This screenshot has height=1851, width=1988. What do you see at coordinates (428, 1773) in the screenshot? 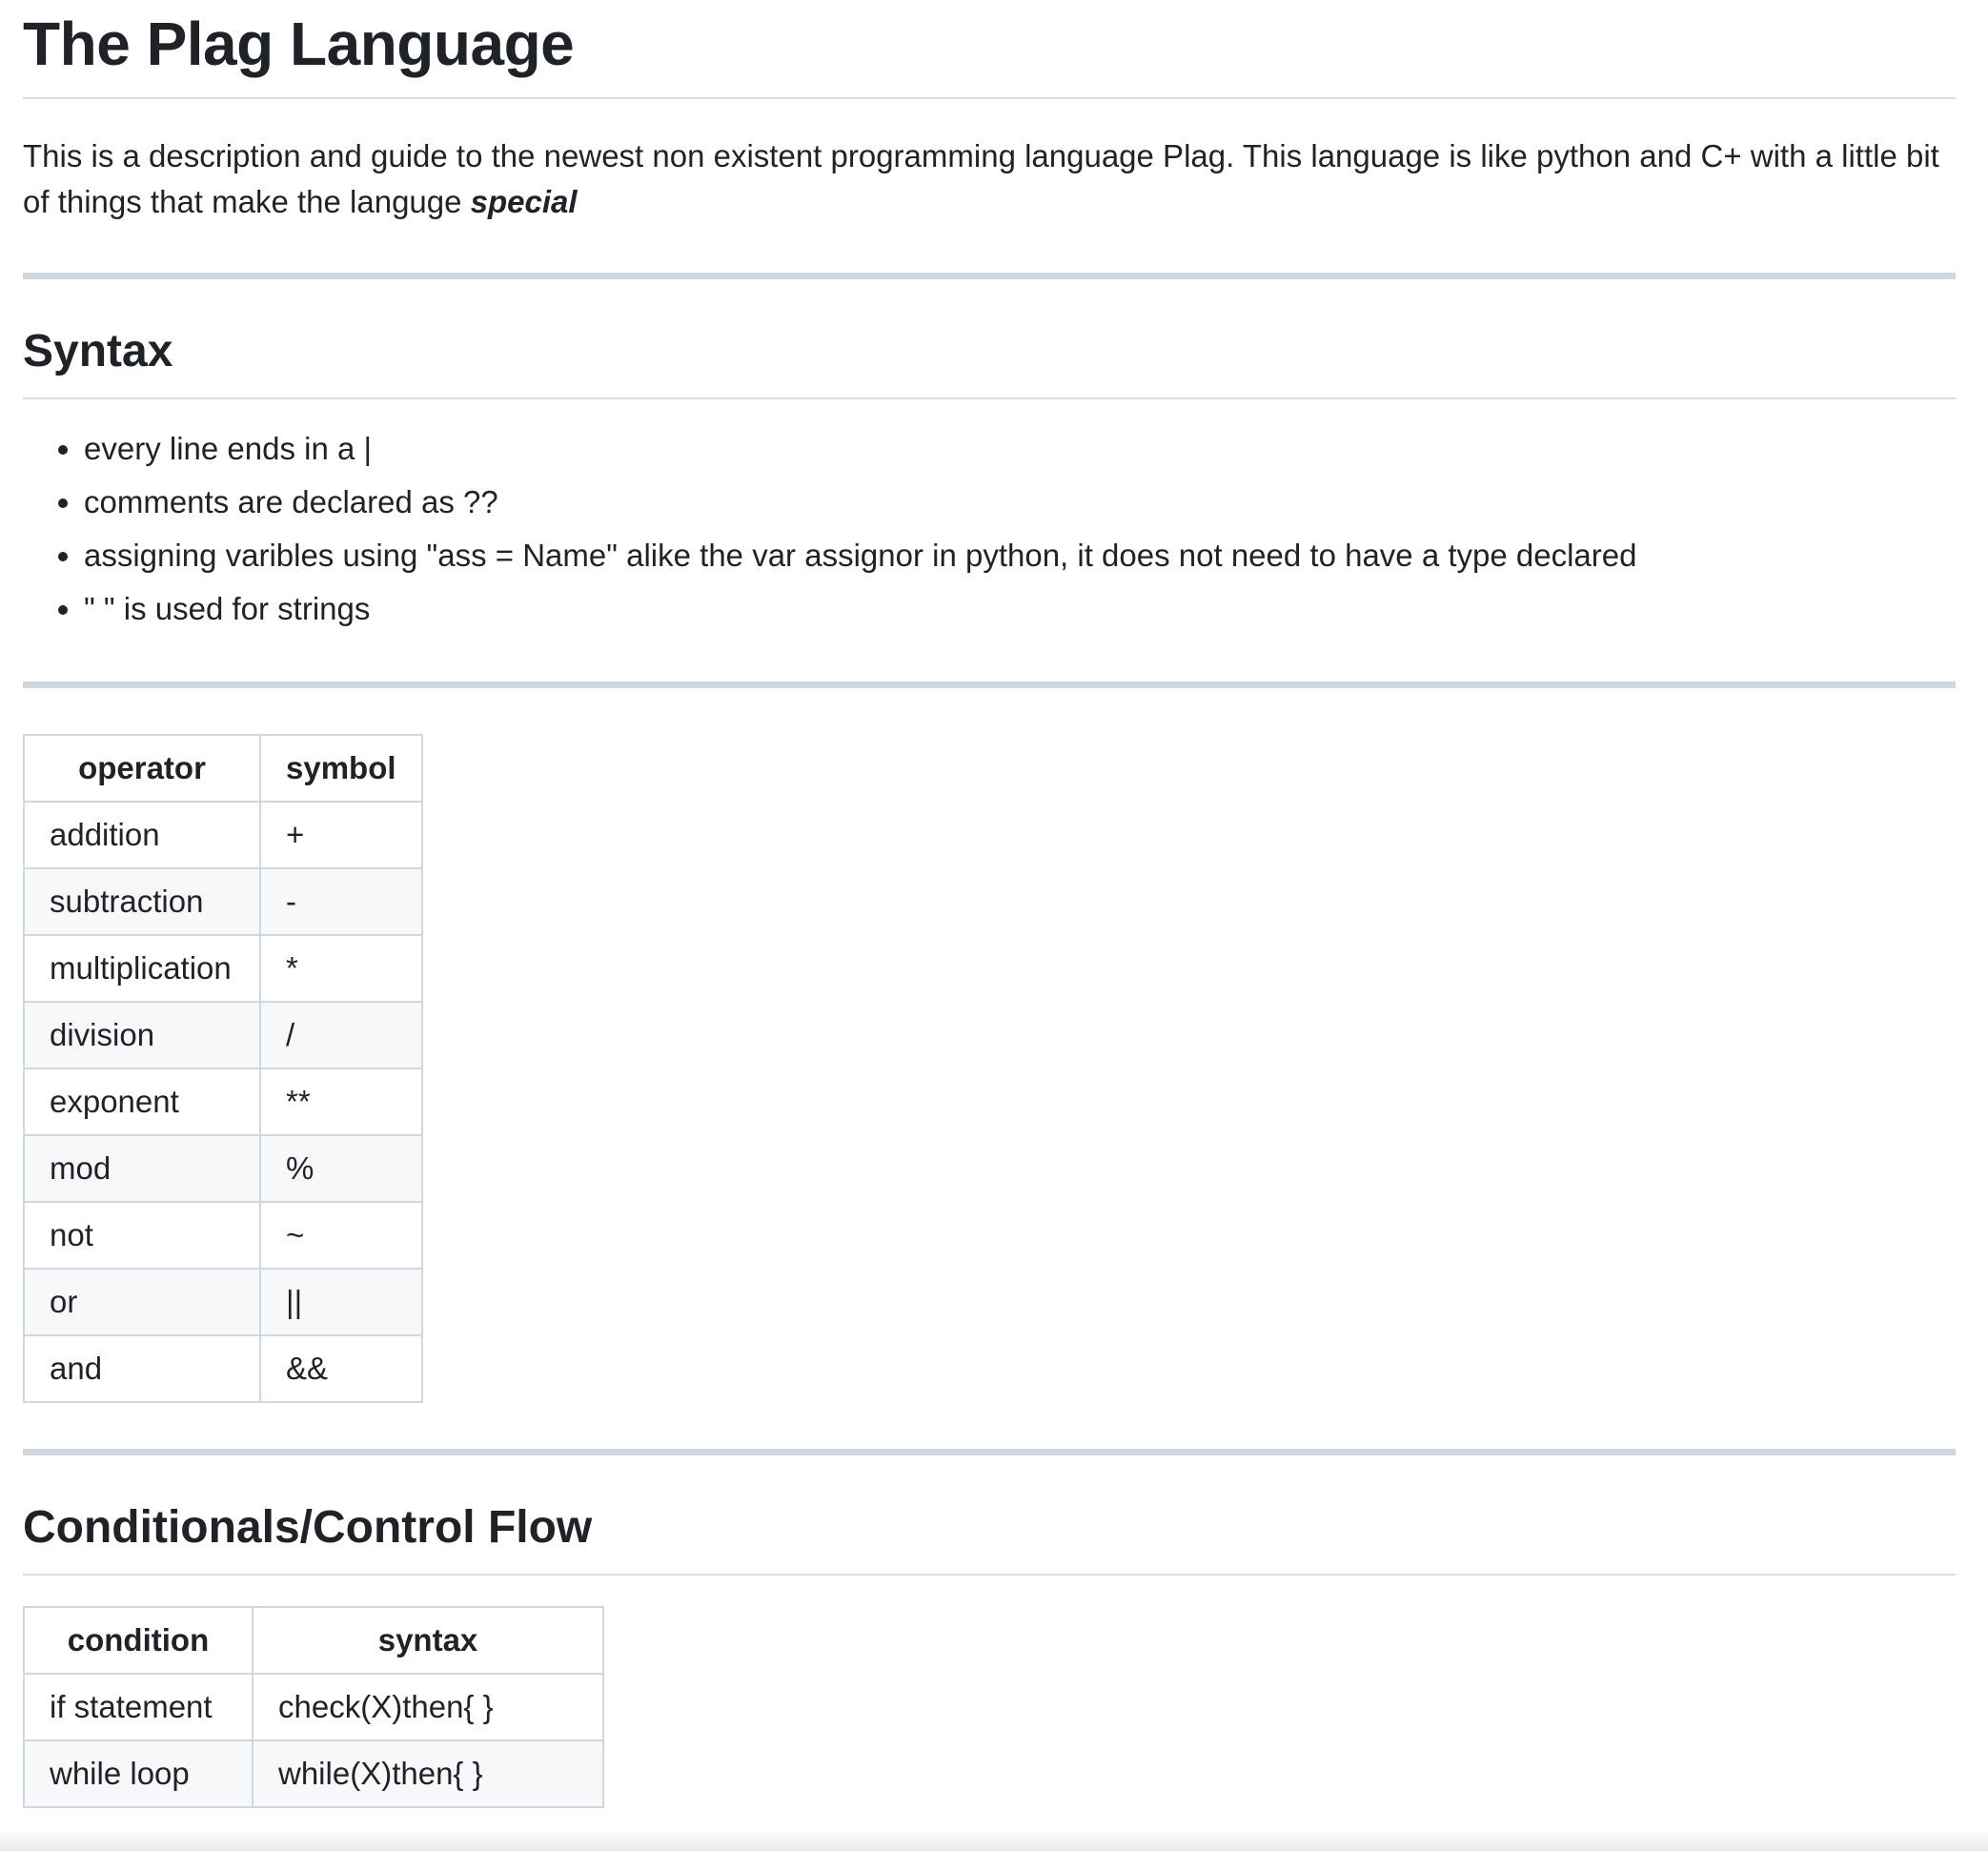
I see `syntax-cell: while(X)then{ }` at bounding box center [428, 1773].